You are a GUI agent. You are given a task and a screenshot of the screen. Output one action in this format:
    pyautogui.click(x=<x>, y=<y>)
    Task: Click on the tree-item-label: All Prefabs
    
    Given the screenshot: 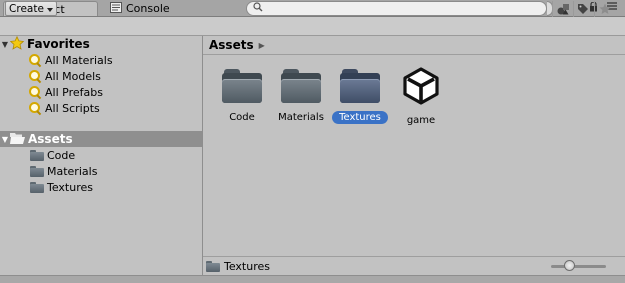 What is the action you would take?
    pyautogui.click(x=74, y=92)
    